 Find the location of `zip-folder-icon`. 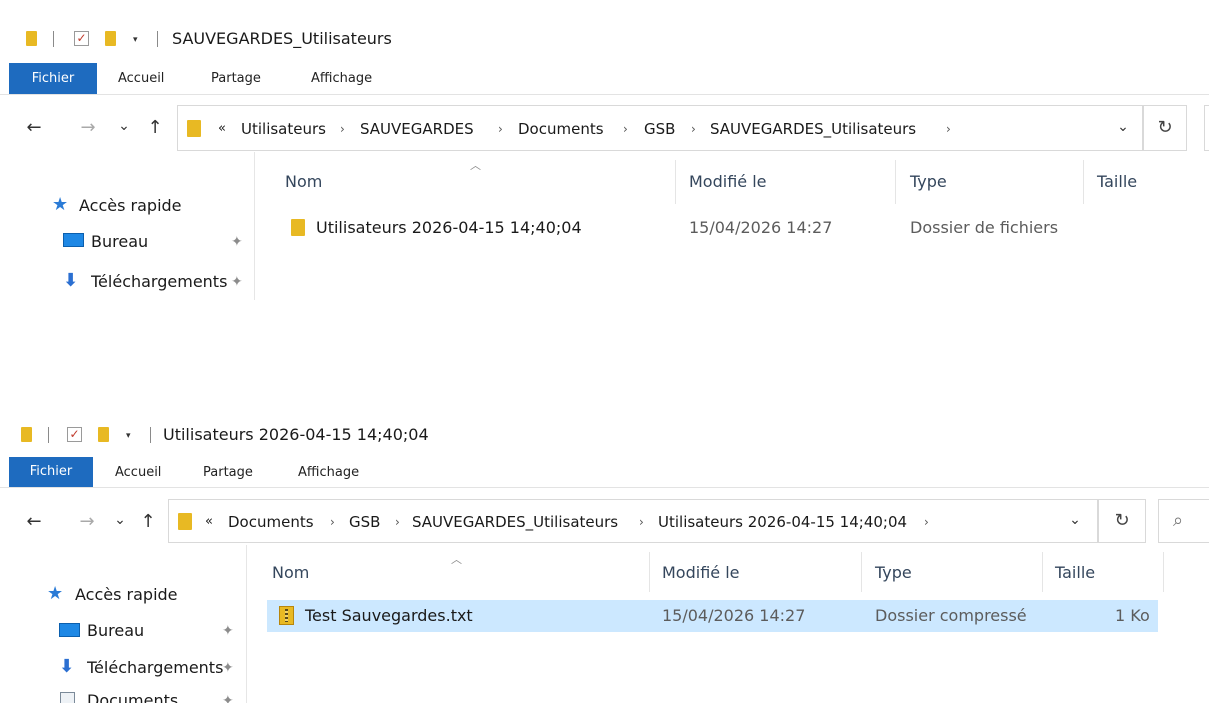

zip-folder-icon is located at coordinates (286, 615).